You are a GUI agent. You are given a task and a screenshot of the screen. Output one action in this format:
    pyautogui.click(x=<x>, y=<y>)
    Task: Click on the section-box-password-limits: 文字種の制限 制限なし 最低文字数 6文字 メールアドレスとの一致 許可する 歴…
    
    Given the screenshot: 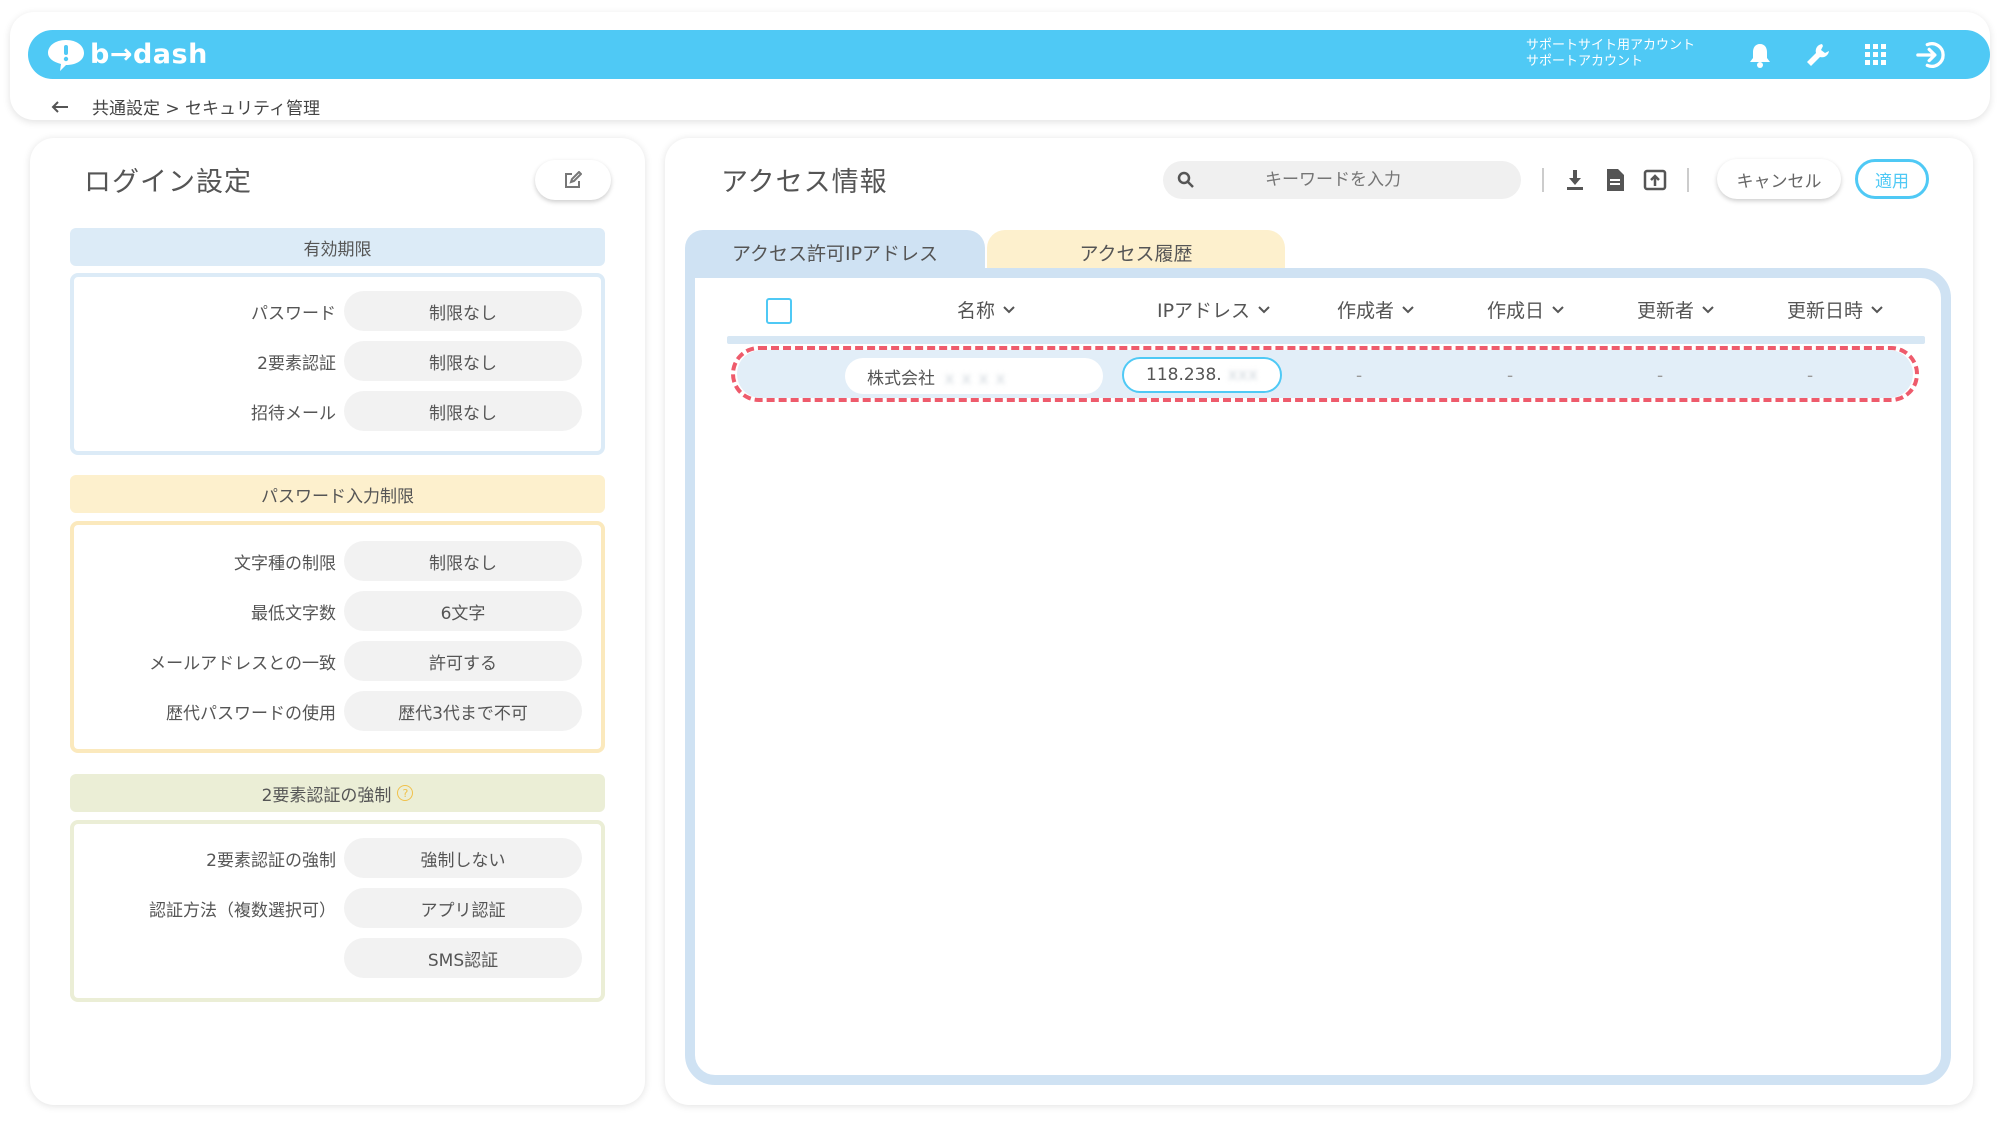 What is the action you would take?
    pyautogui.click(x=337, y=637)
    